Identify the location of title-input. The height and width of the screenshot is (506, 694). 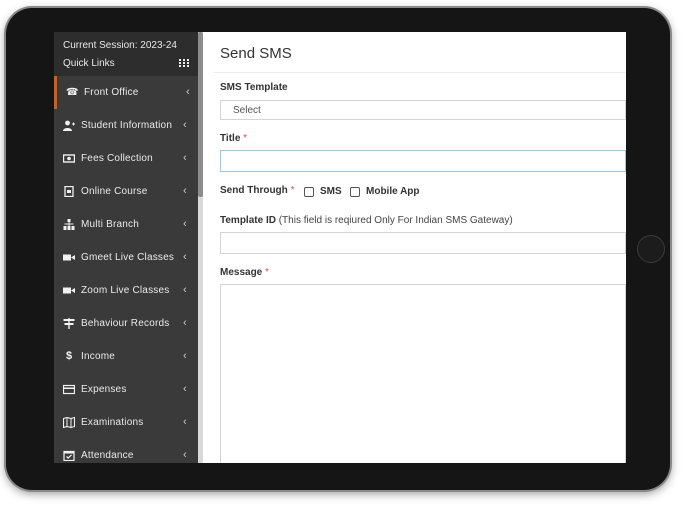
(423, 161).